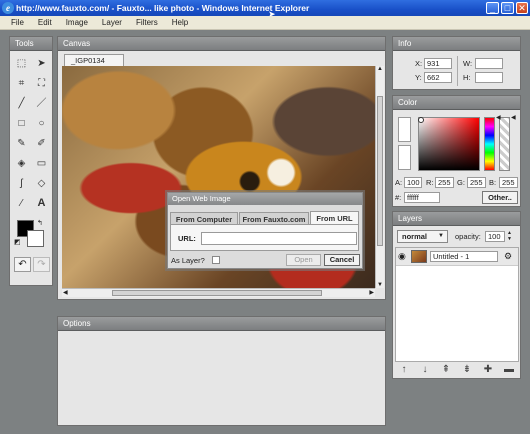 This screenshot has width=530, height=434. I want to click on swap-colors-icon: ↰, so click(40, 223).